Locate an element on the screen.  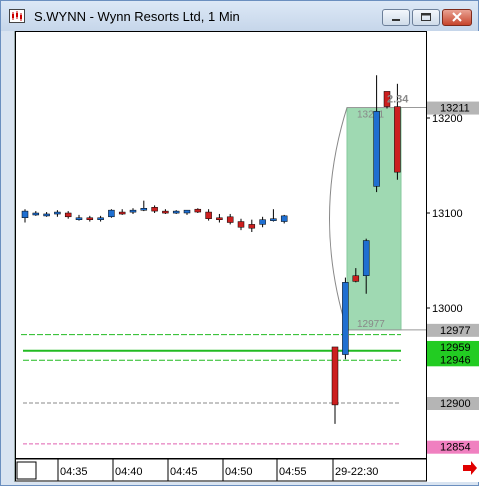
price-tag-label: 12946 is located at coordinates (455, 360).